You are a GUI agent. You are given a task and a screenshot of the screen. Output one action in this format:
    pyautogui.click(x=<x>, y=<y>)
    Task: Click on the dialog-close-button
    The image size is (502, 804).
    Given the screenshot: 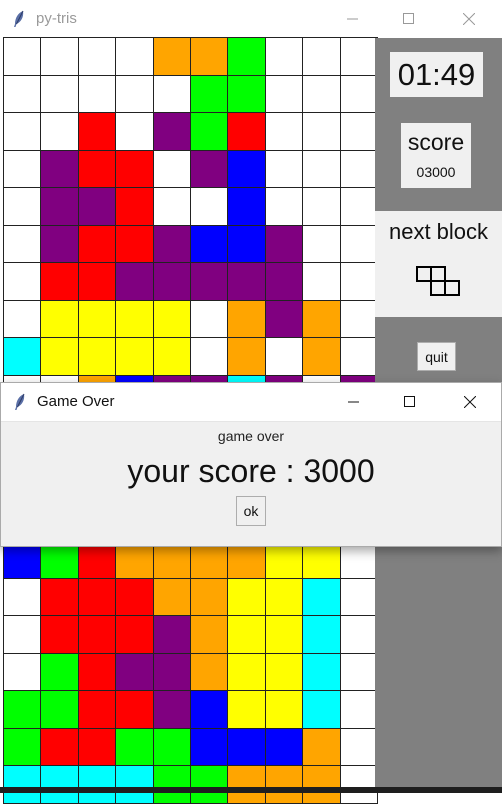 What is the action you would take?
    pyautogui.click(x=470, y=402)
    